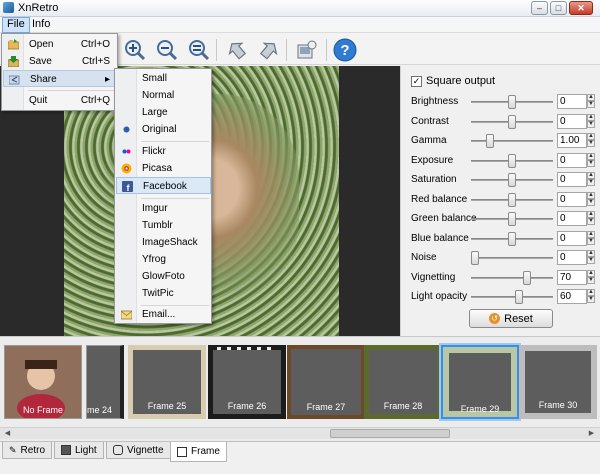  I want to click on tab-frame: Frame, so click(198, 452).